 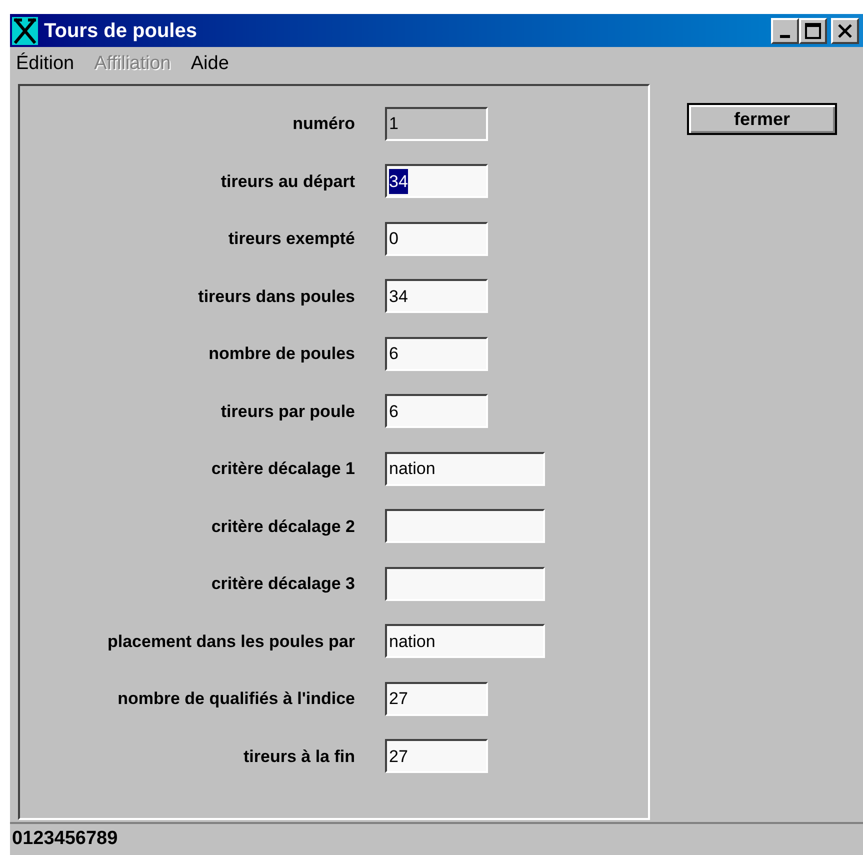 What do you see at coordinates (436, 838) in the screenshot?
I see `status-bar: 0123456789` at bounding box center [436, 838].